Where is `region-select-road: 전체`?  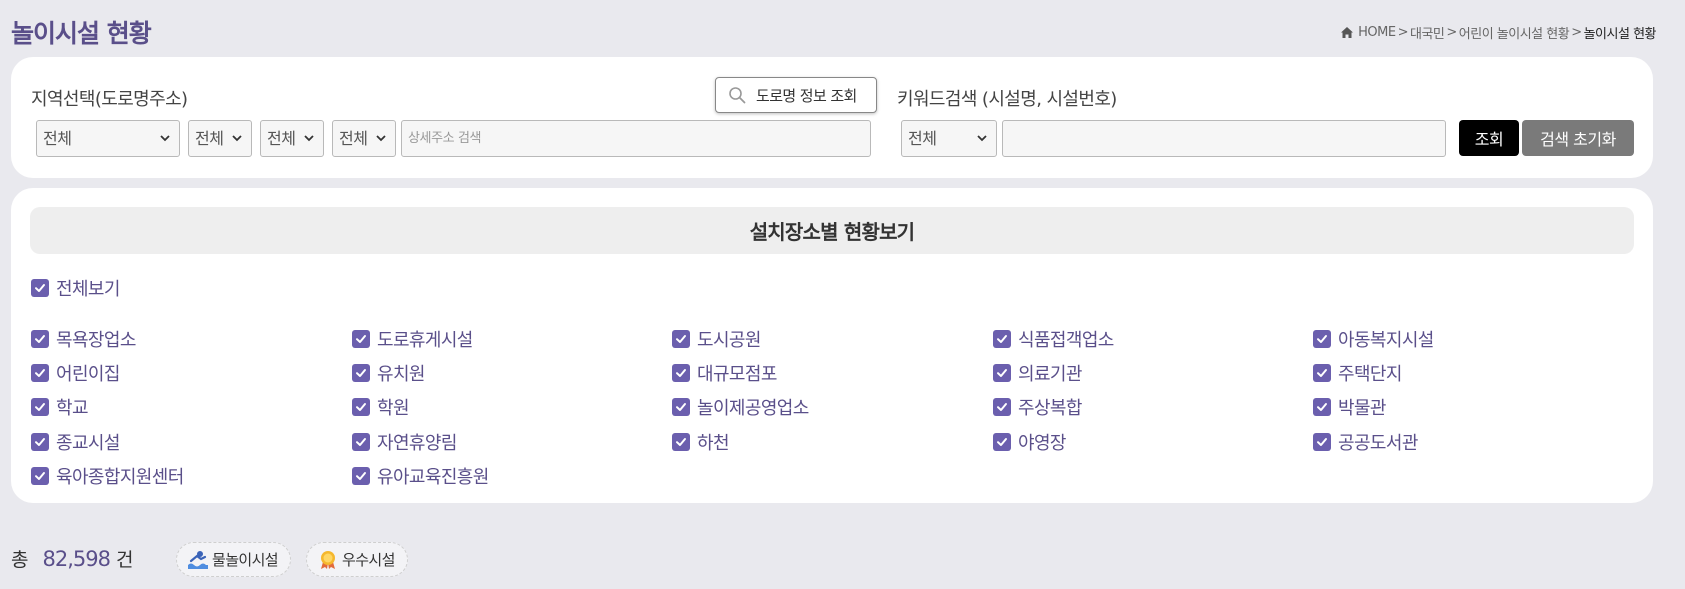
region-select-road: 전체 is located at coordinates (292, 138).